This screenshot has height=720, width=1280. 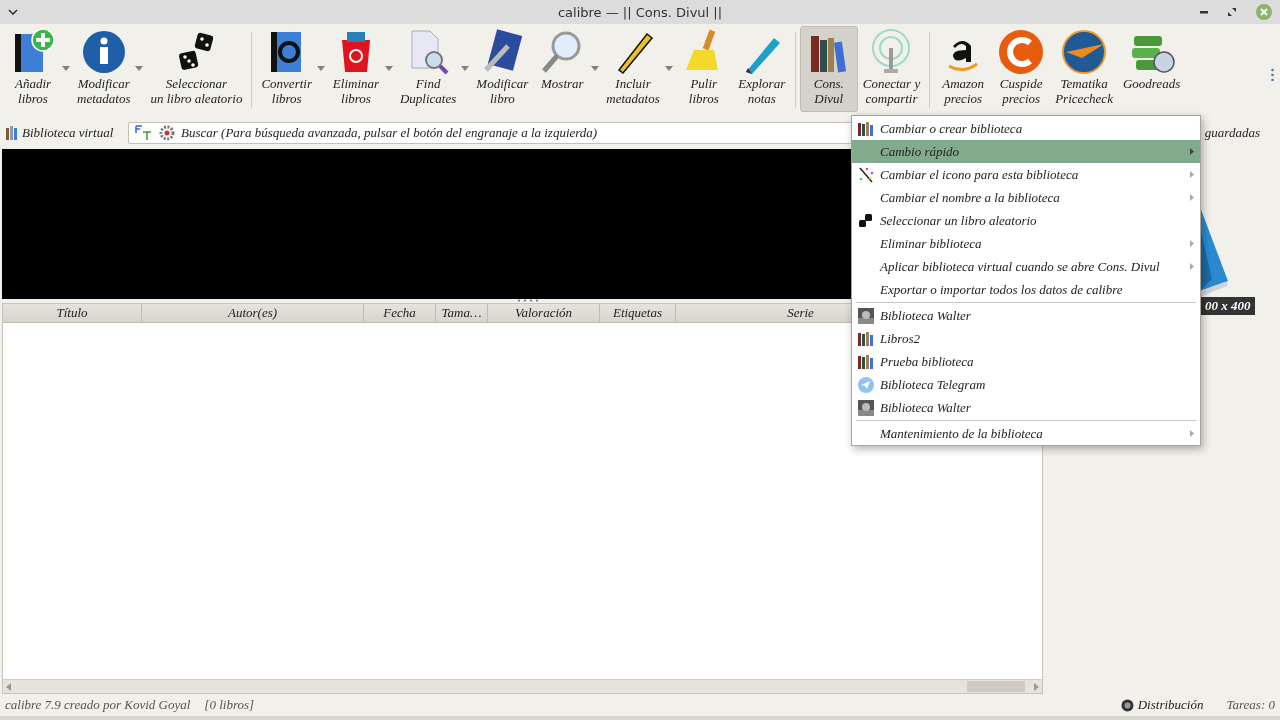 I want to click on toolbar-button: Tematika Pricecheck, so click(x=1084, y=69).